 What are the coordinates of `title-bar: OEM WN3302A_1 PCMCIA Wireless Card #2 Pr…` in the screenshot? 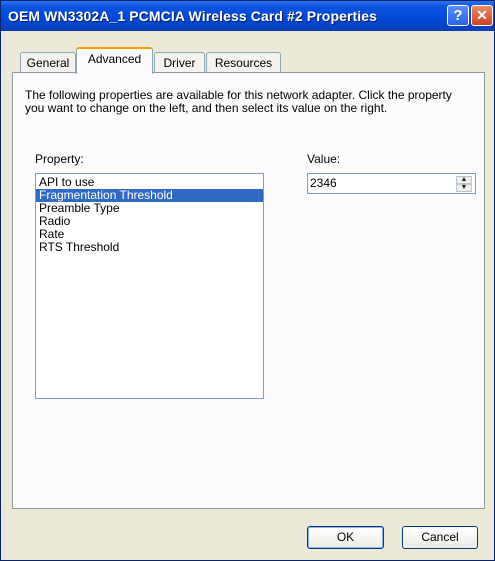 It's located at (247, 16).